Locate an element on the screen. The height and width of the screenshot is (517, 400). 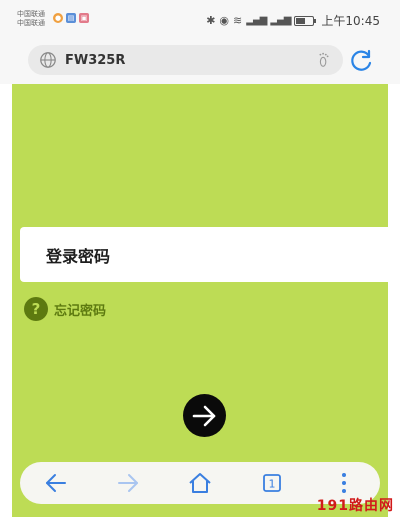
svg-text: 1 is located at coordinates (272, 484).